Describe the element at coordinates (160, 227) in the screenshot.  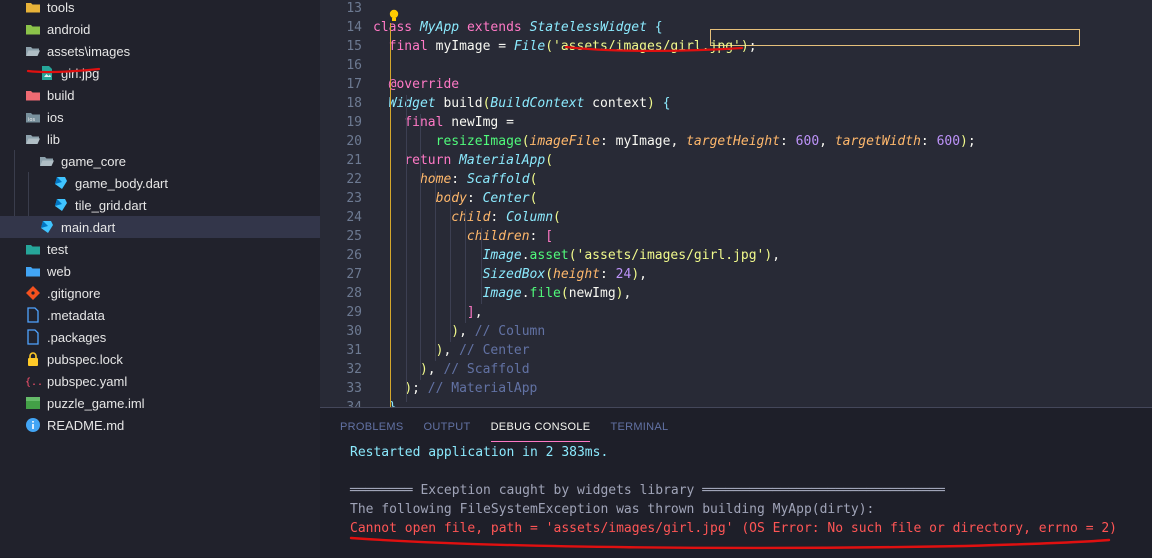
I see `explorer-item: main.dart` at that location.